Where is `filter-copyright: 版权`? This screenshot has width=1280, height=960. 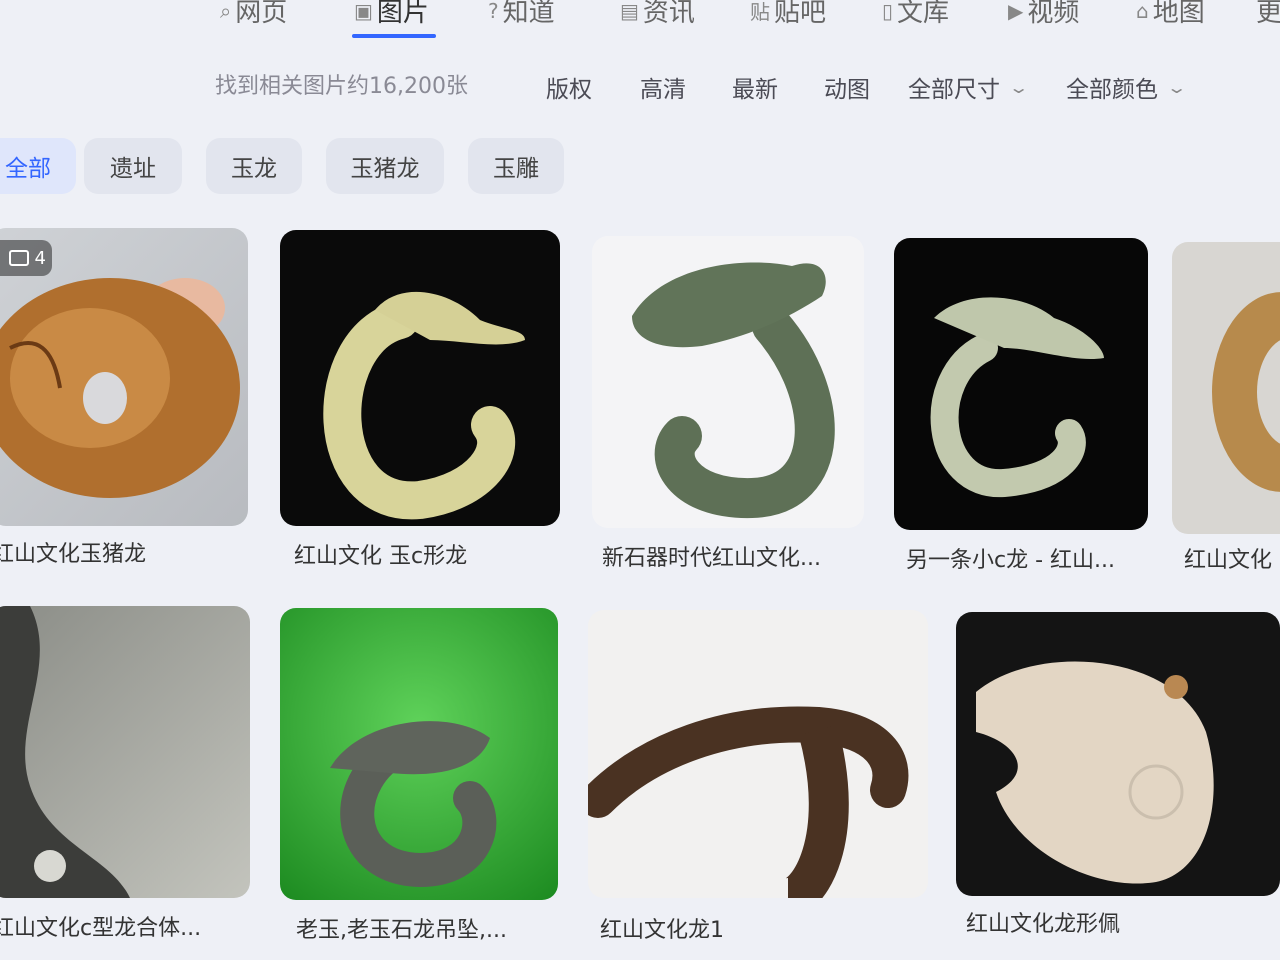 filter-copyright: 版权 is located at coordinates (569, 87).